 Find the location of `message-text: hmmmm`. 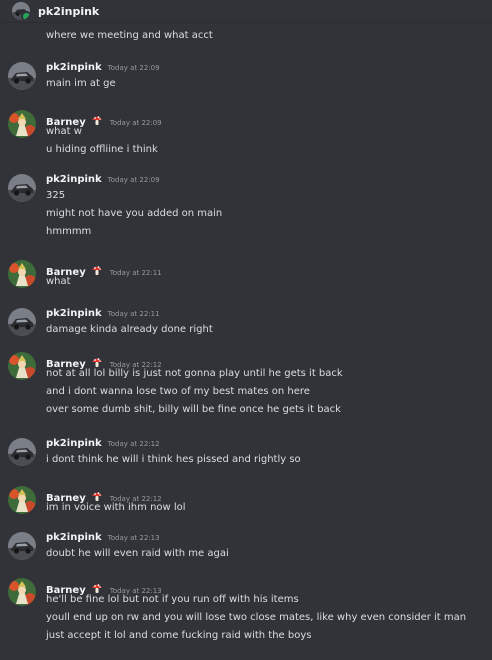

message-text: hmmmm is located at coordinates (69, 231).